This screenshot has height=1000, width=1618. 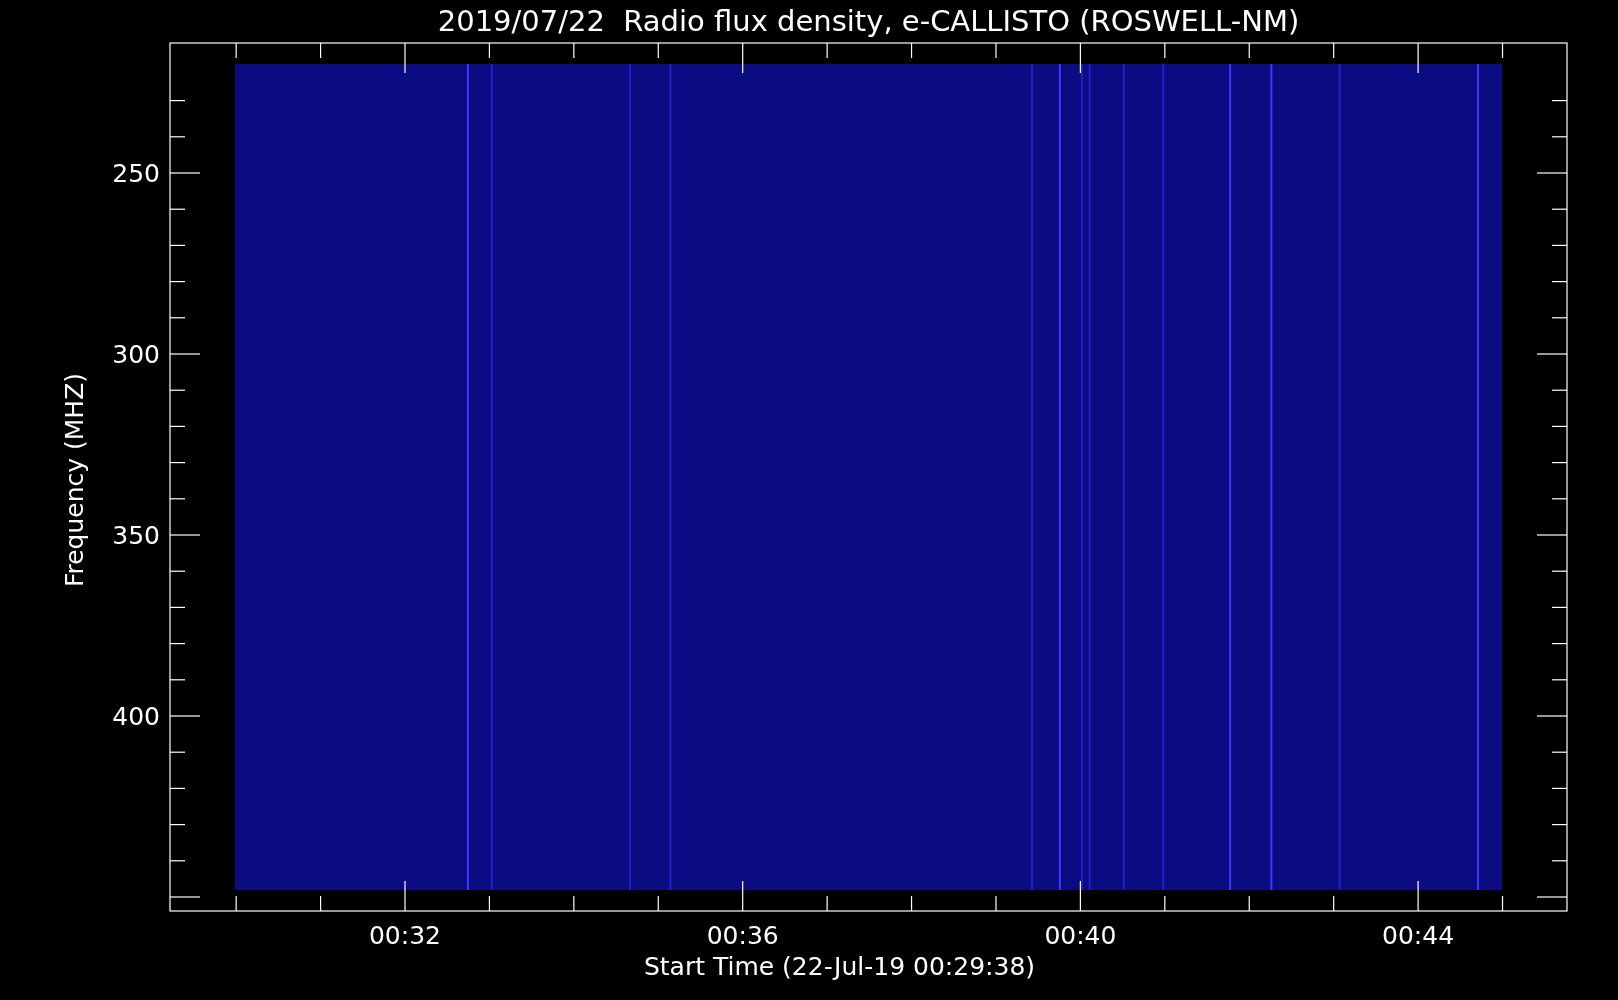 What do you see at coordinates (136, 535) in the screenshot?
I see `tick-label: 350` at bounding box center [136, 535].